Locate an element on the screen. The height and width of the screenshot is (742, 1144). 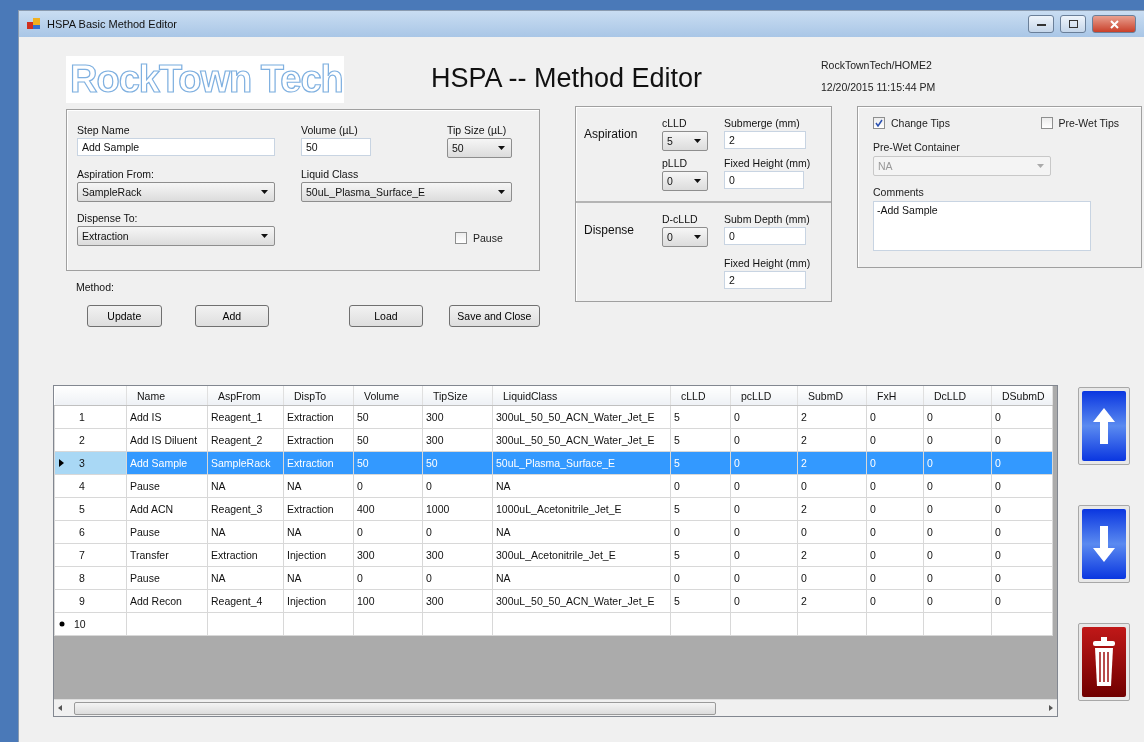
section-label: Aspiration is located at coordinates (611, 134).